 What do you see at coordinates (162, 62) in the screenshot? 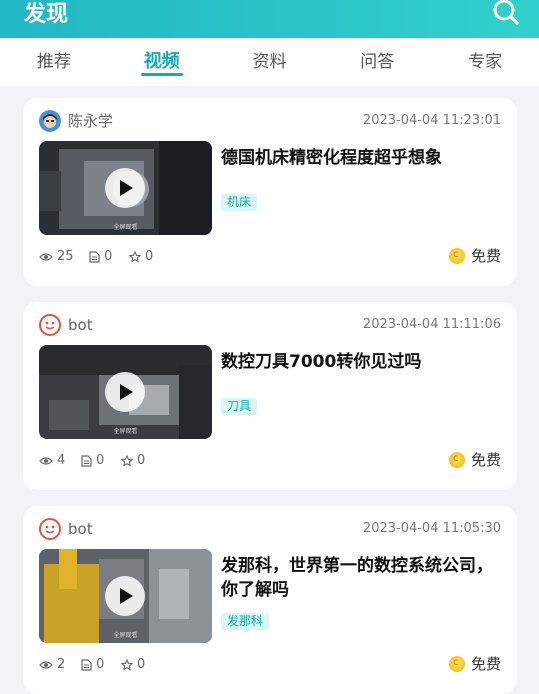
I see `tab-video: 视频` at bounding box center [162, 62].